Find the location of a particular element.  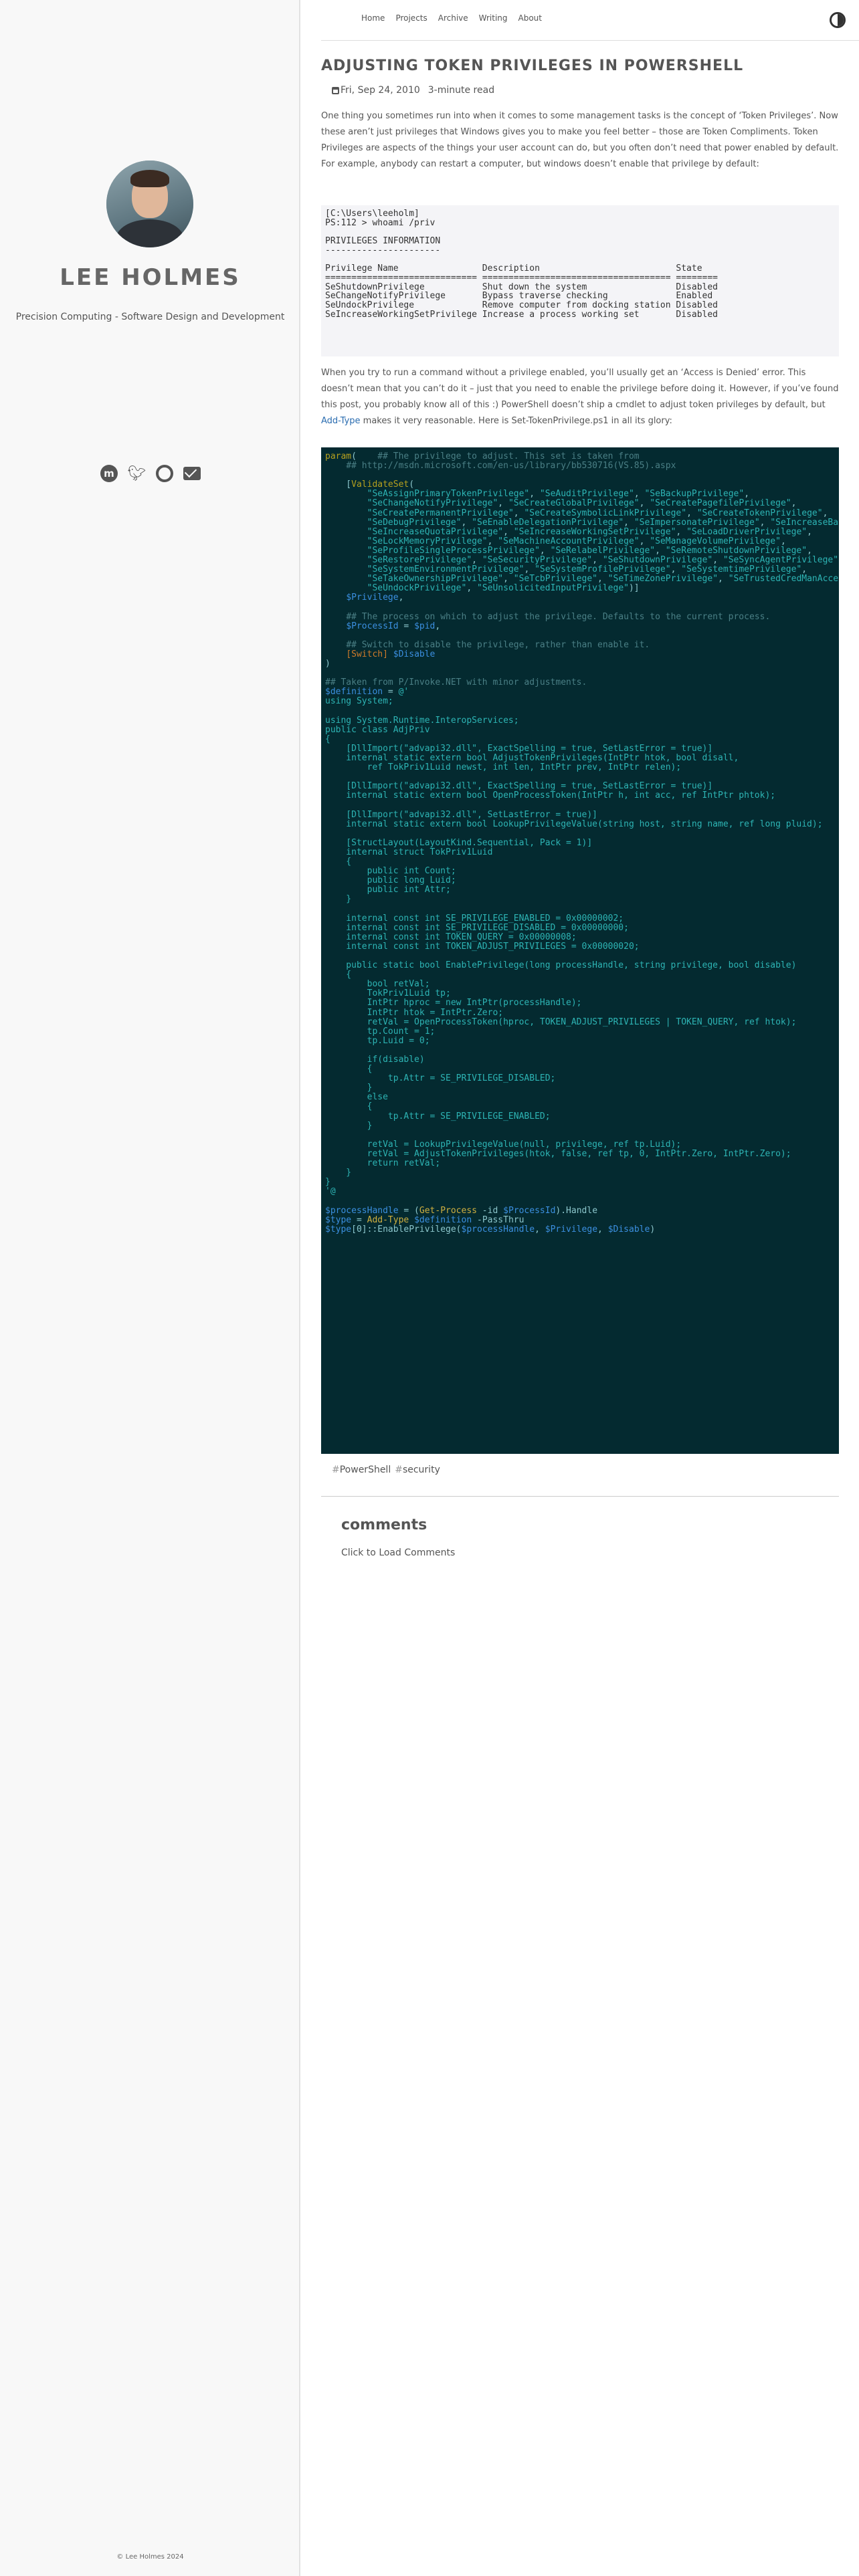

nav-projects: Projects is located at coordinates (411, 18).